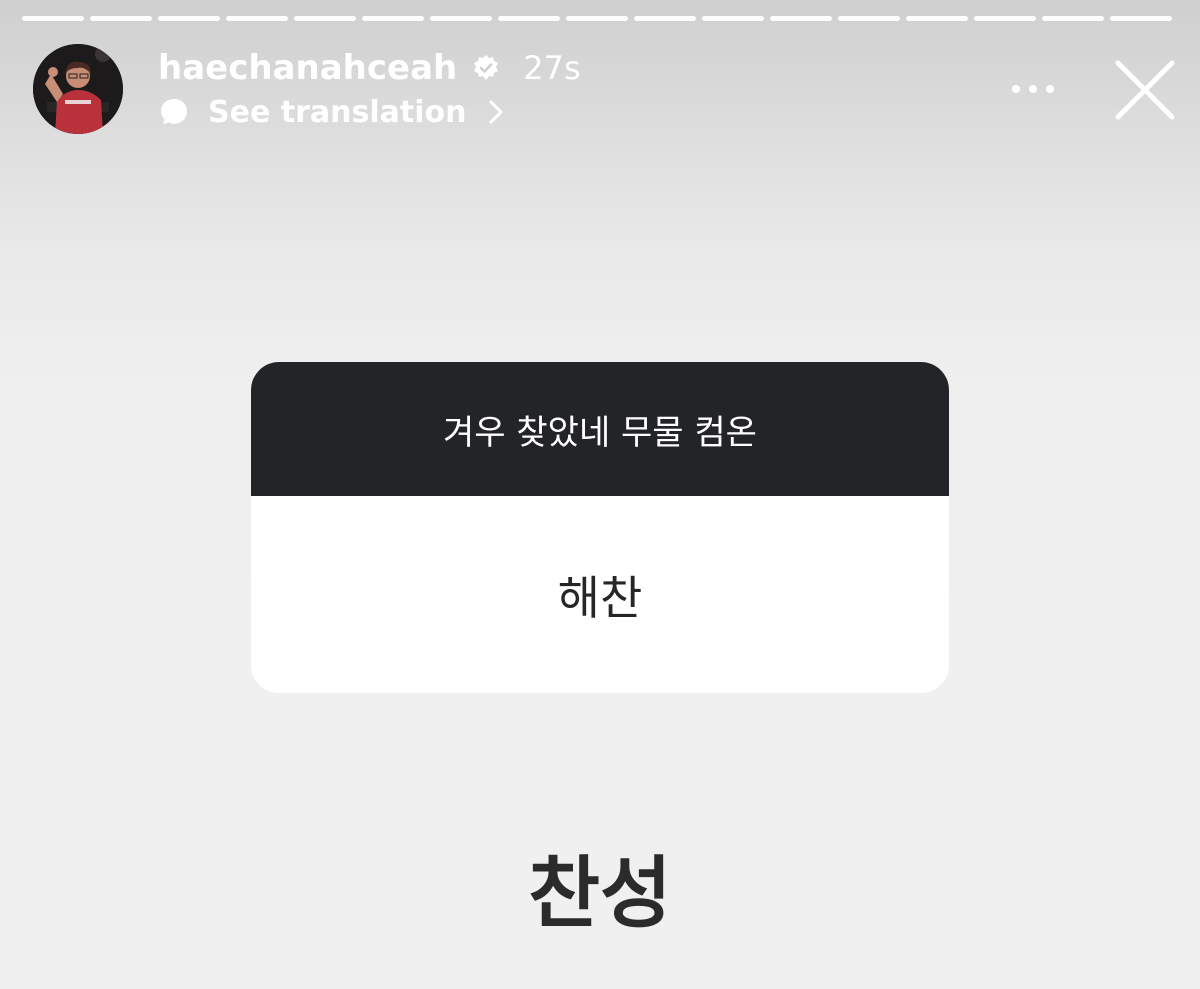 The image size is (1200, 989). I want to click on see-translation-label: See translation, so click(337, 112).